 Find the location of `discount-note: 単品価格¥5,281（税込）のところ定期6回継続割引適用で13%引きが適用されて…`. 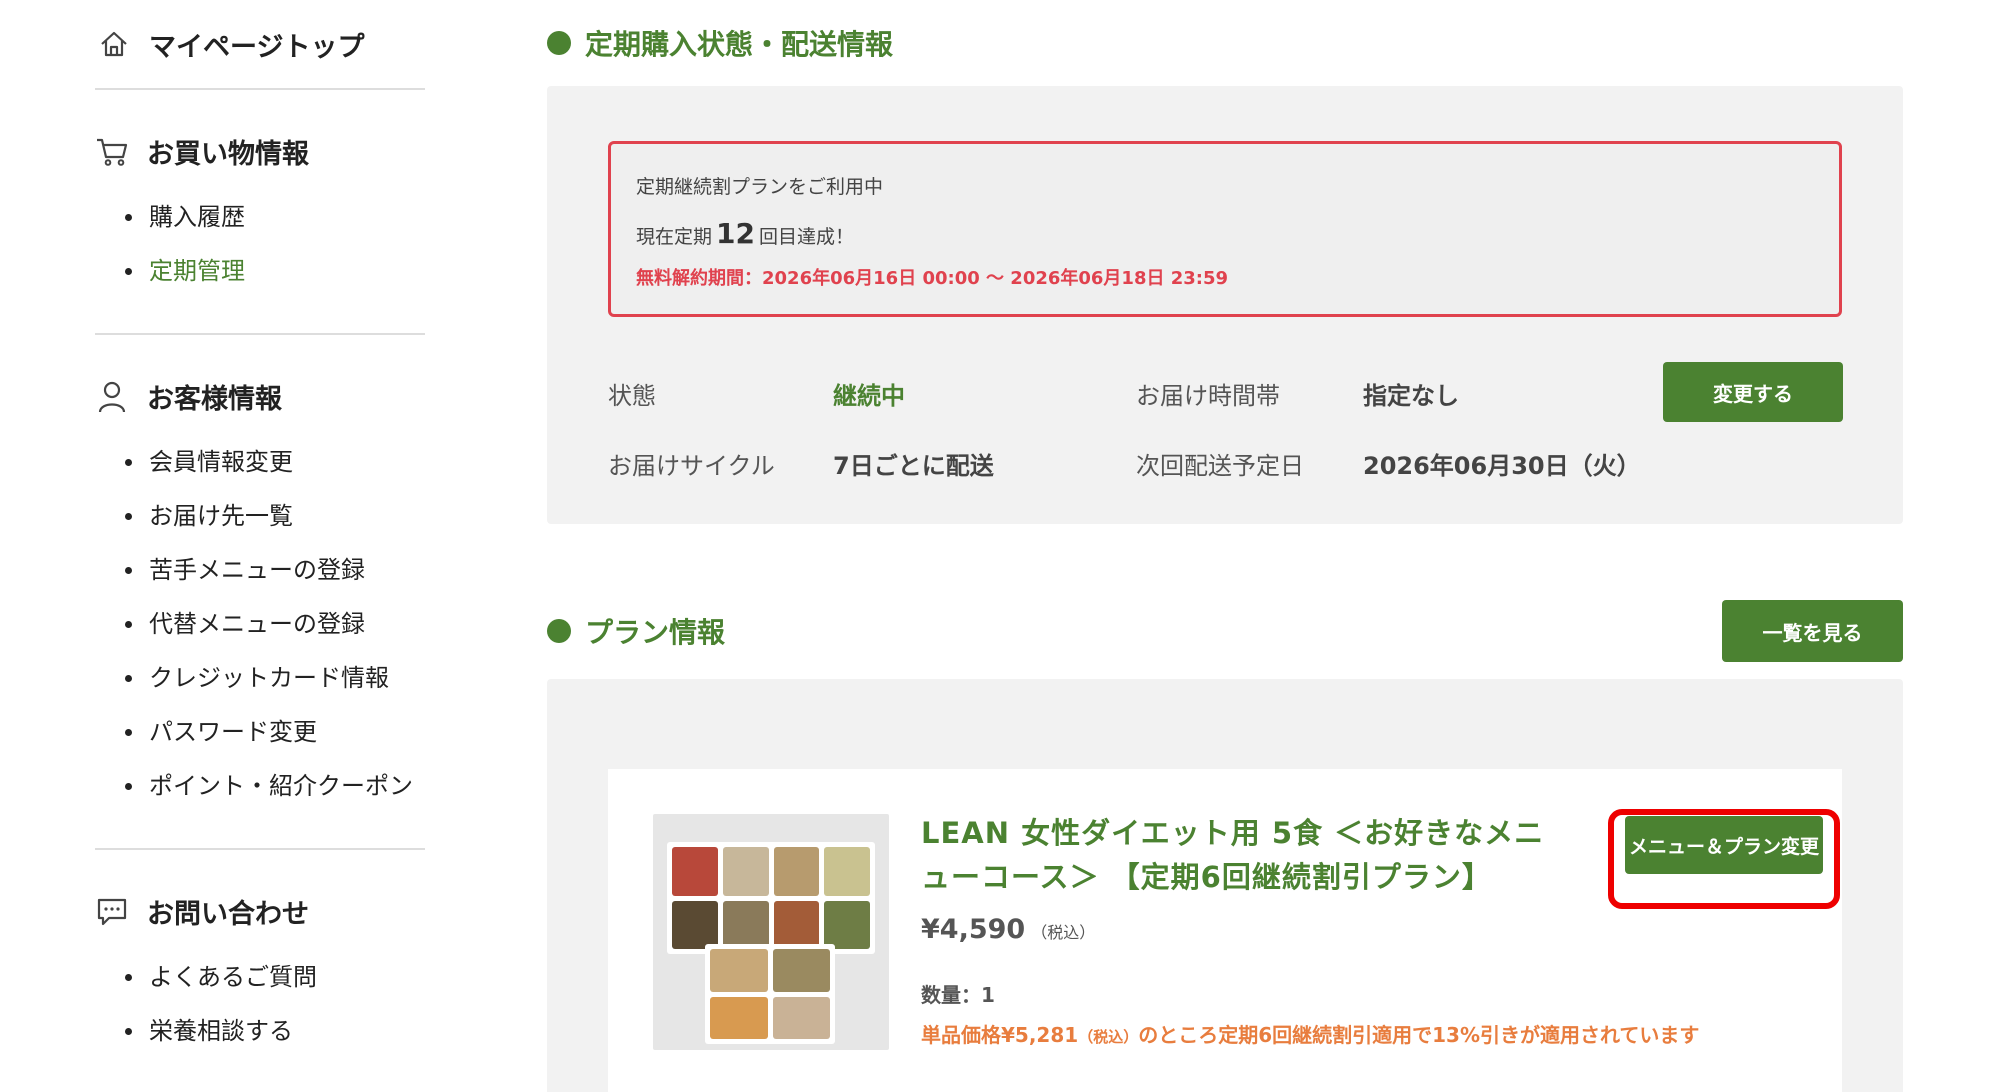

discount-note: 単品価格¥5,281（税込）のところ定期6回継続割引適用で13%引きが適用されて… is located at coordinates (1310, 1035).